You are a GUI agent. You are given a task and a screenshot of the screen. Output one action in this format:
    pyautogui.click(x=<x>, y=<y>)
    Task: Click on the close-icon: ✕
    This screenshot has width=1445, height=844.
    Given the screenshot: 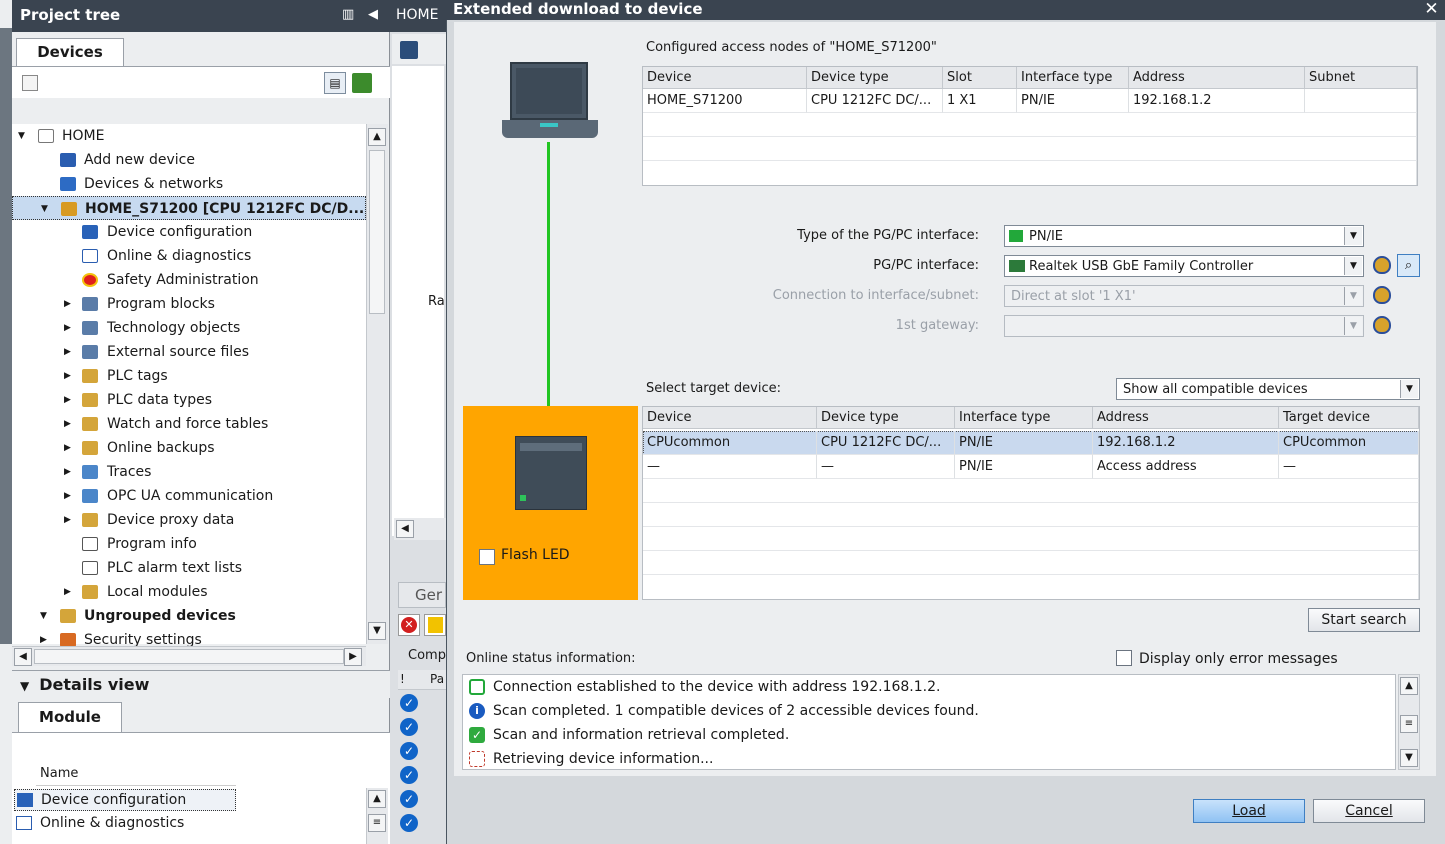 What is the action you would take?
    pyautogui.click(x=1431, y=10)
    